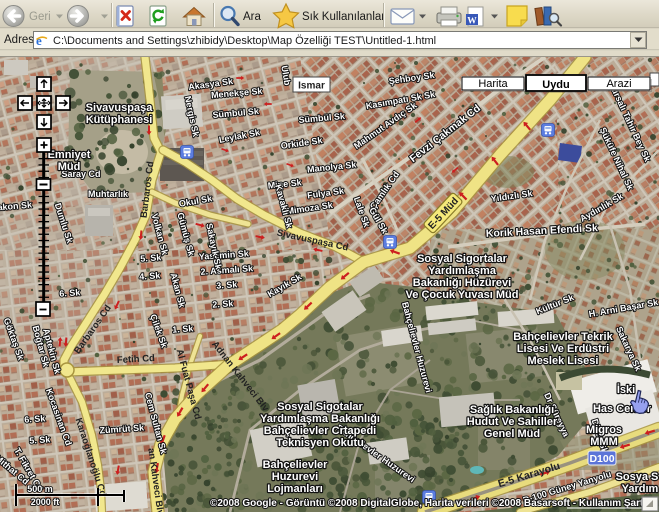 This screenshot has width=659, height=512. I want to click on svg-text: Yardımlaşma Bakanlığı, so click(320, 419).